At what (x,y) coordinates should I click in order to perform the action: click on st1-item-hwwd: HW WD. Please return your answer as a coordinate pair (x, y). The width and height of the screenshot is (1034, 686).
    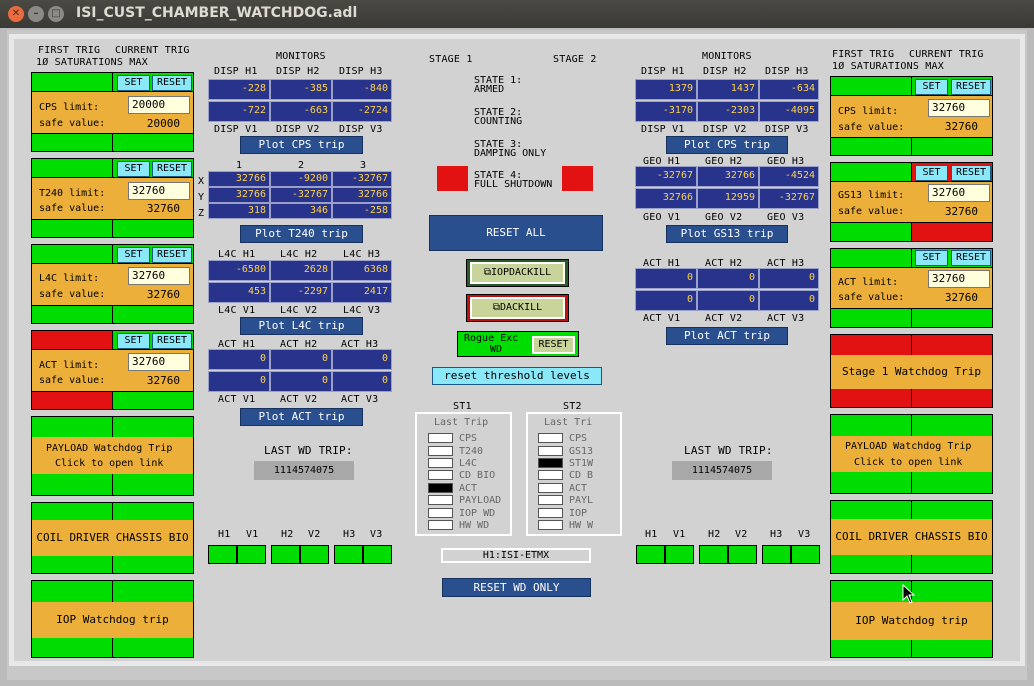
    Looking at the image, I should click on (474, 525).